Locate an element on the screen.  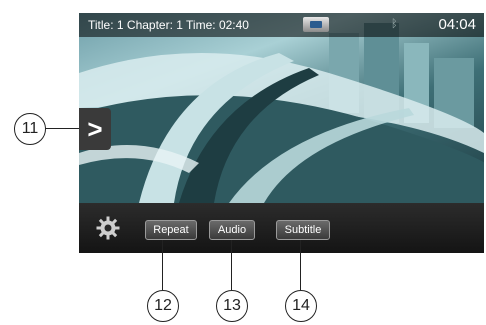
gear-icon is located at coordinates (108, 228).